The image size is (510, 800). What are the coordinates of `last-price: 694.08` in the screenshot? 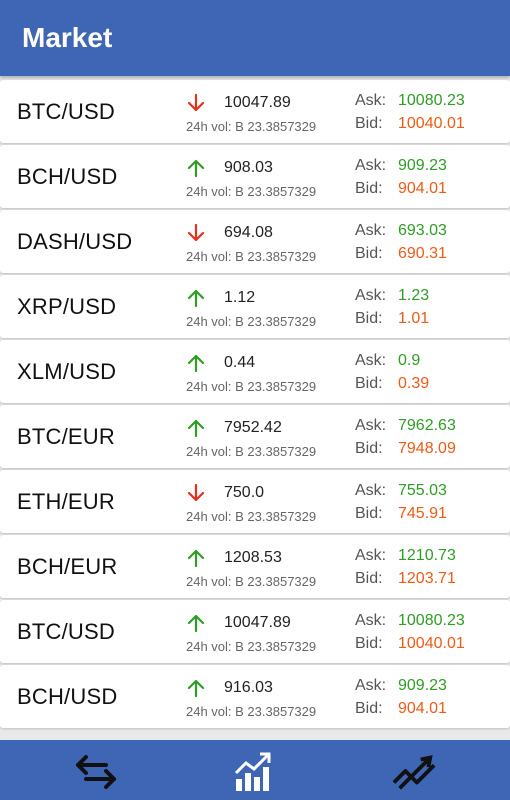 It's located at (248, 232).